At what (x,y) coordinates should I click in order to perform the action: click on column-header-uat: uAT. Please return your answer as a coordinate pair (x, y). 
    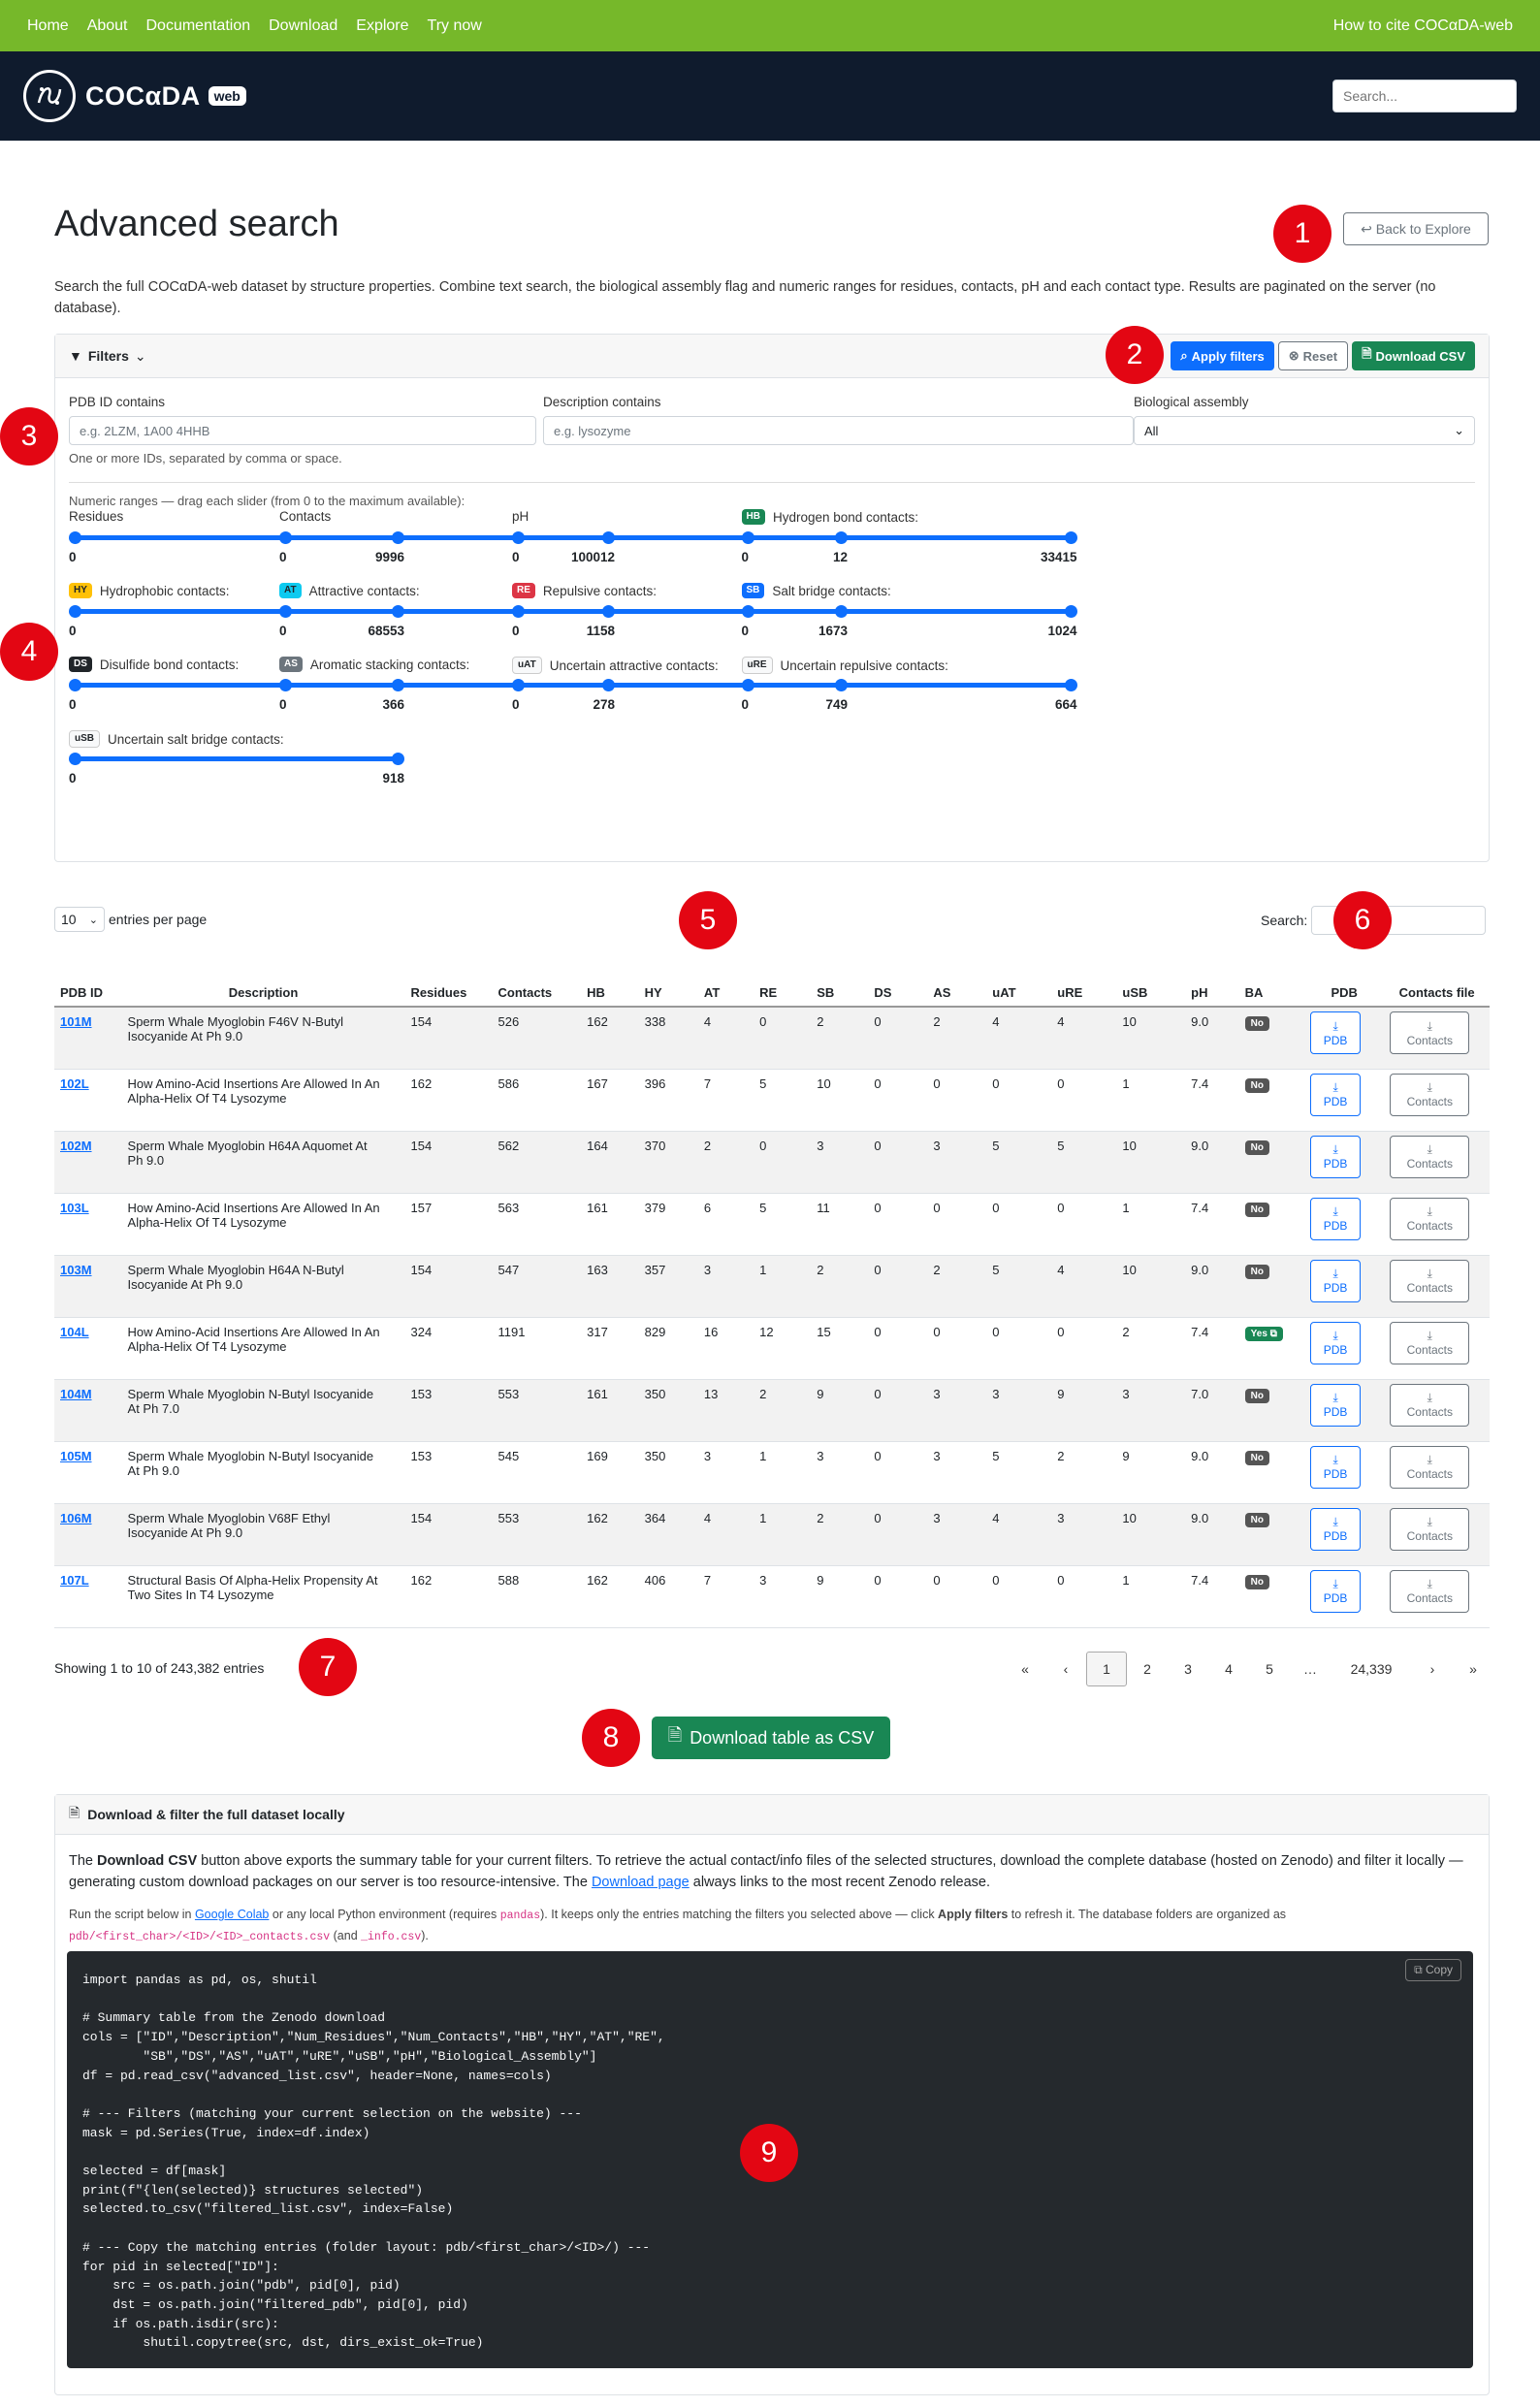
    Looking at the image, I should click on (1019, 981).